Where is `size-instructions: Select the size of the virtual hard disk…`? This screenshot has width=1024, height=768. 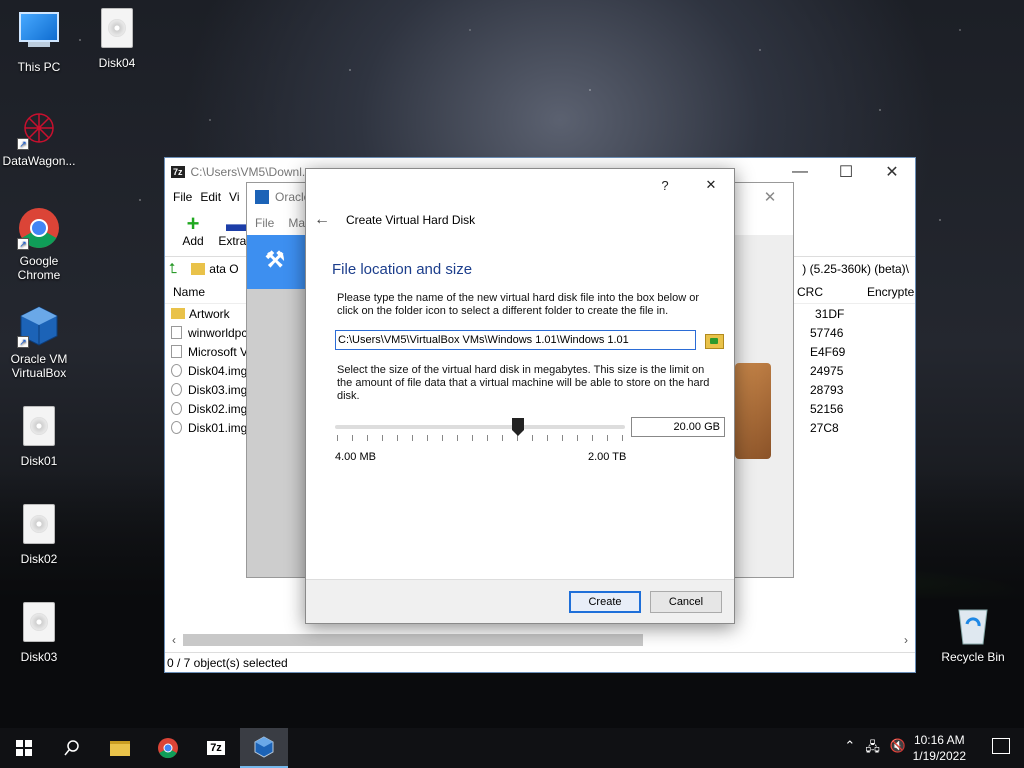
size-instructions: Select the size of the virtual hard disk… is located at coordinates (523, 383).